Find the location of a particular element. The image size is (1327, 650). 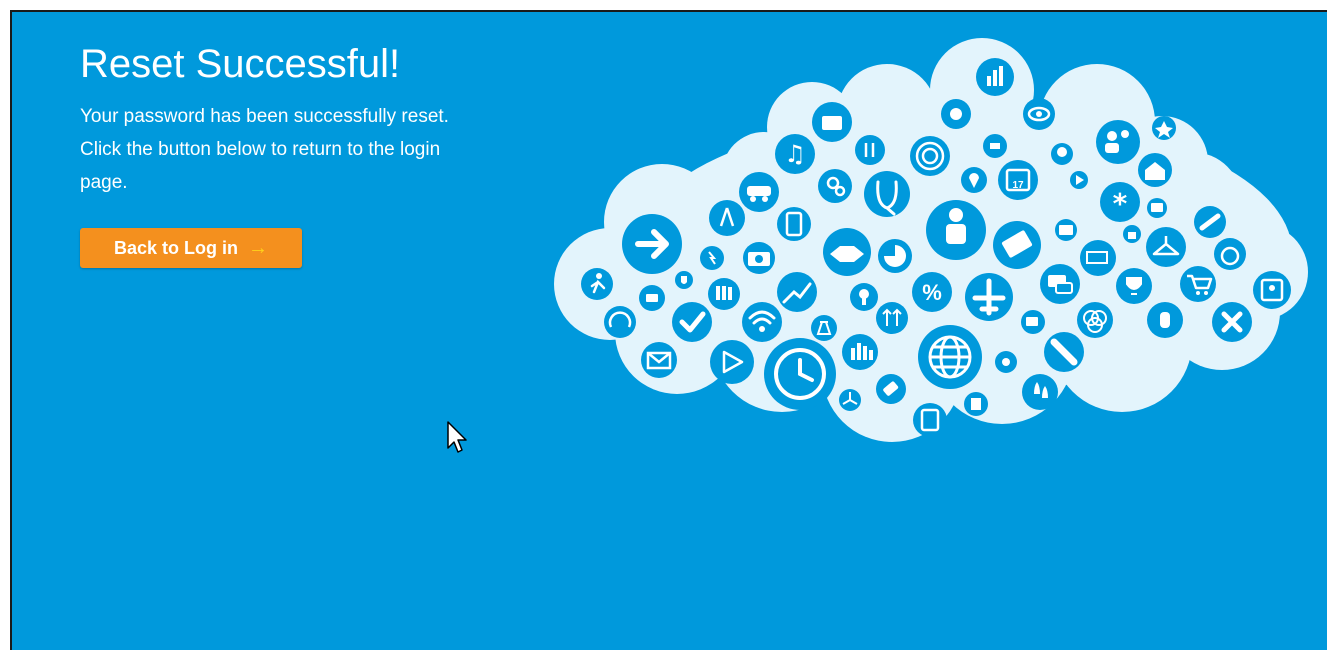

music-icon: ♫ is located at coordinates (795, 154).